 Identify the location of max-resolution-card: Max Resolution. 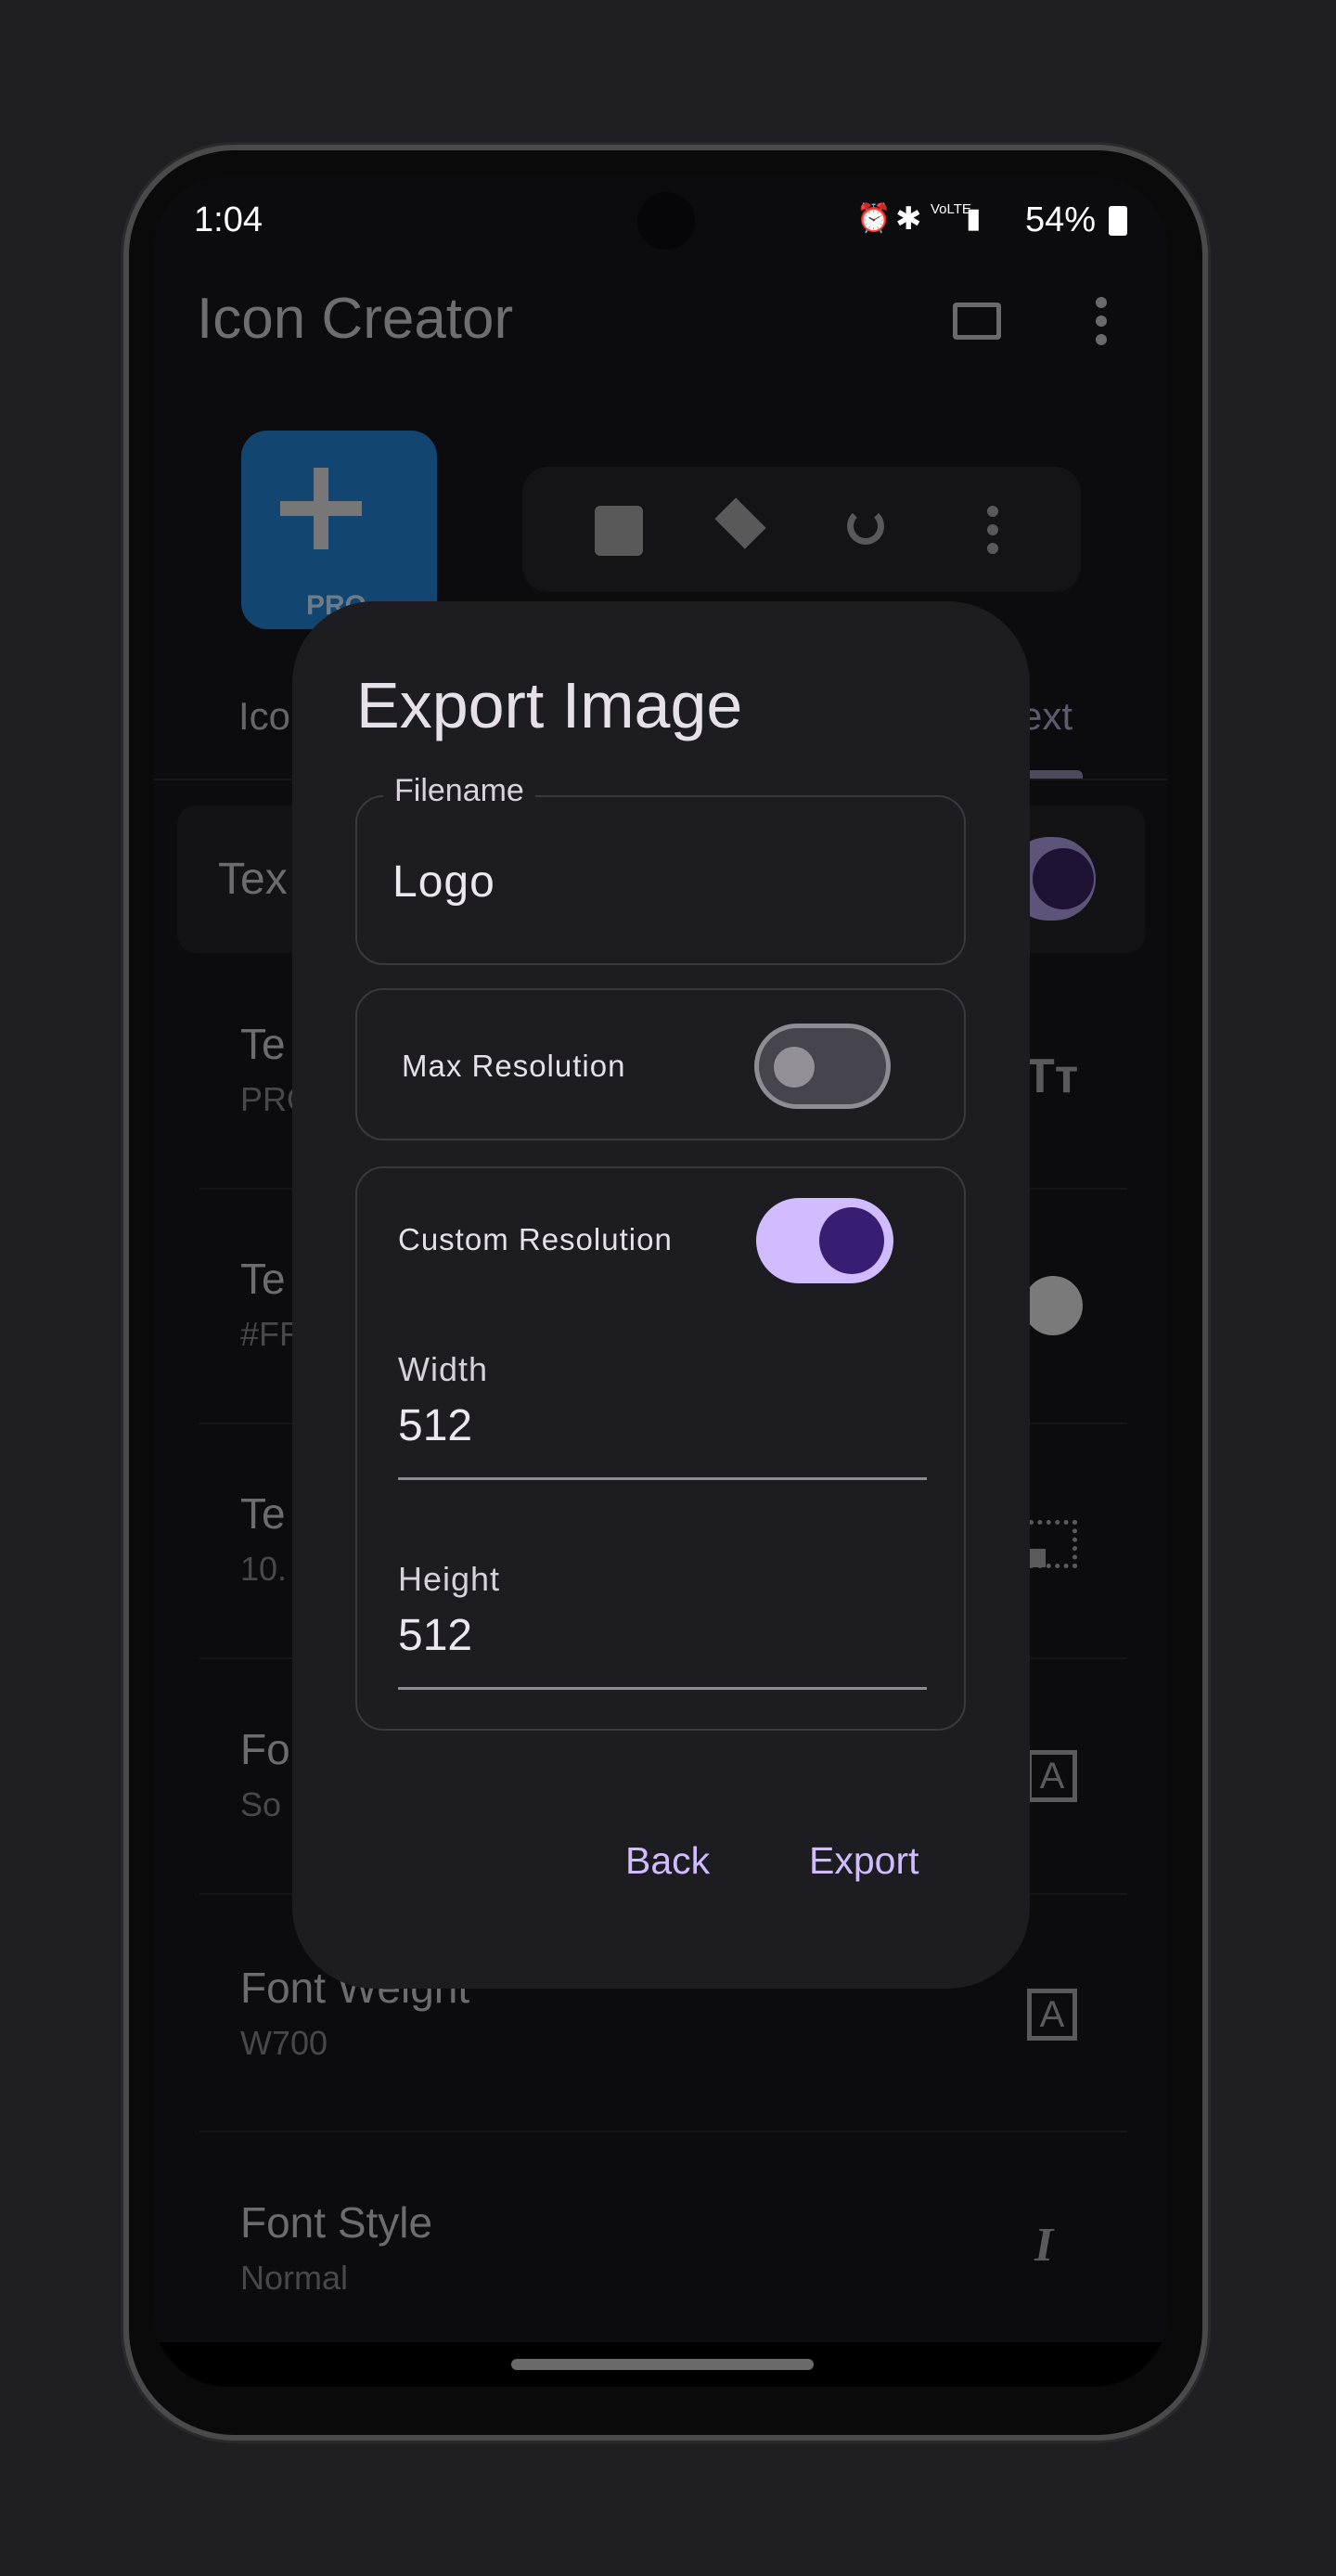
(661, 1064).